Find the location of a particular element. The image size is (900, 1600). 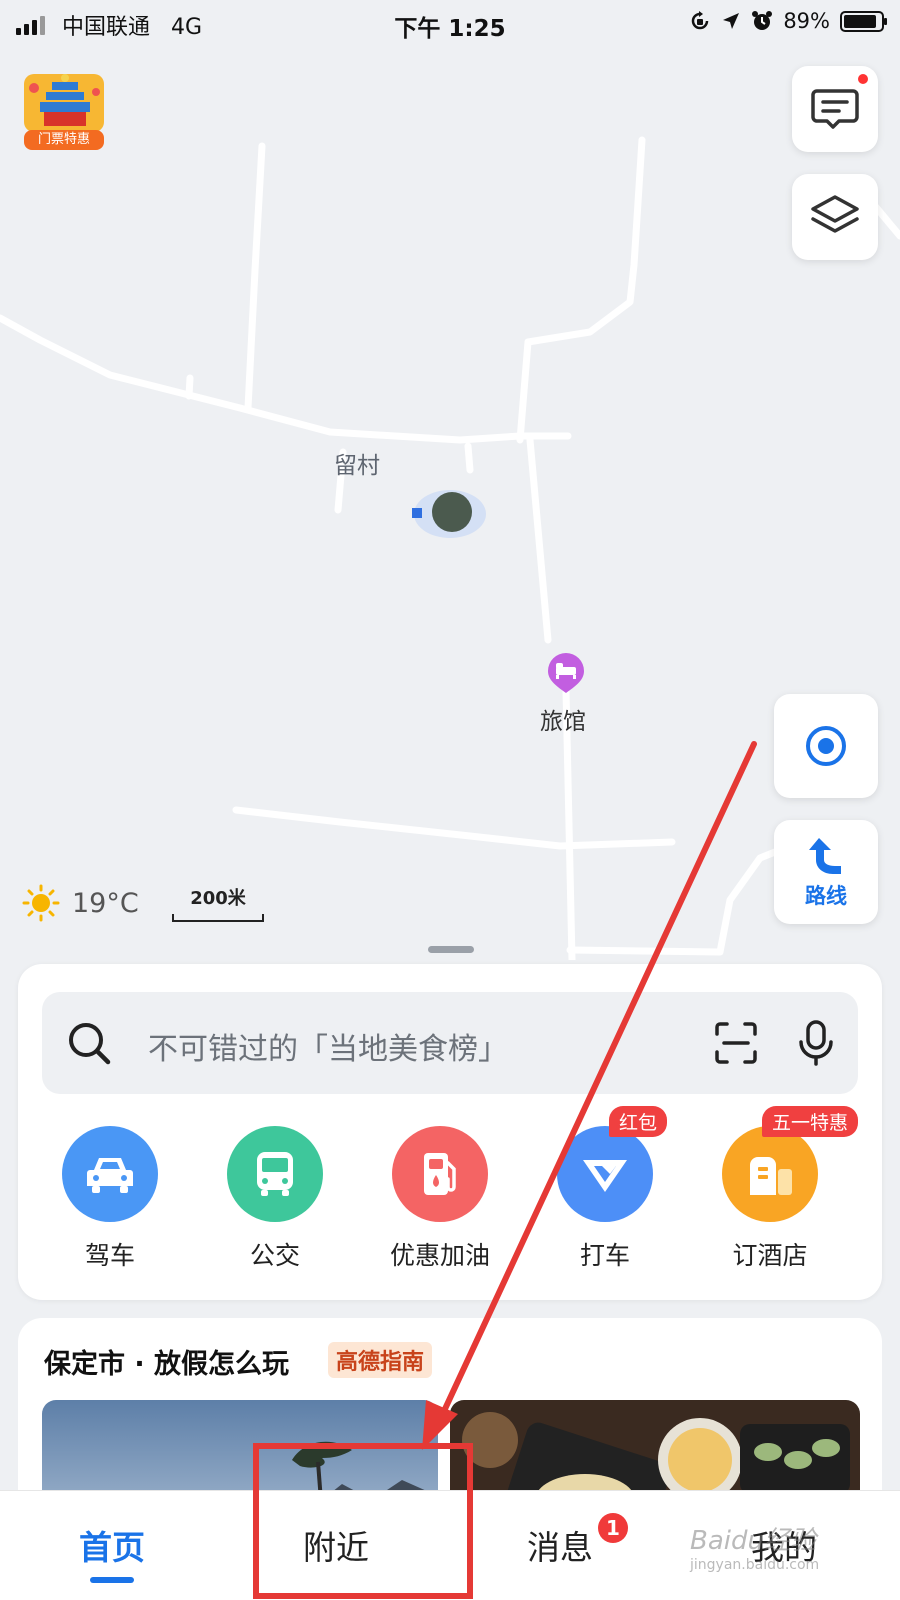

car-icon is located at coordinates (110, 1175).